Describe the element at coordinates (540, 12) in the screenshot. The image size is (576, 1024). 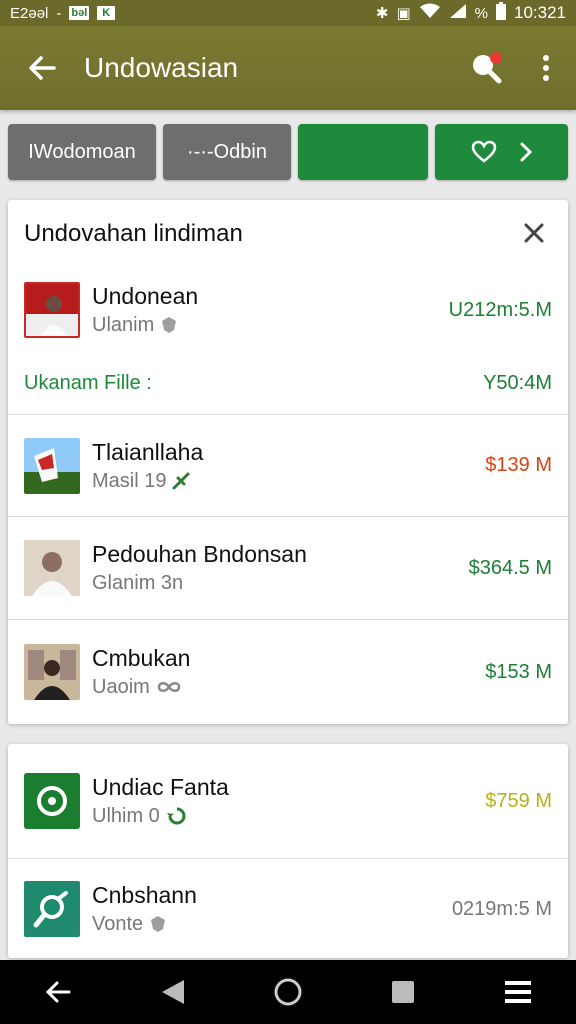
I see `status-time: 10:321` at that location.